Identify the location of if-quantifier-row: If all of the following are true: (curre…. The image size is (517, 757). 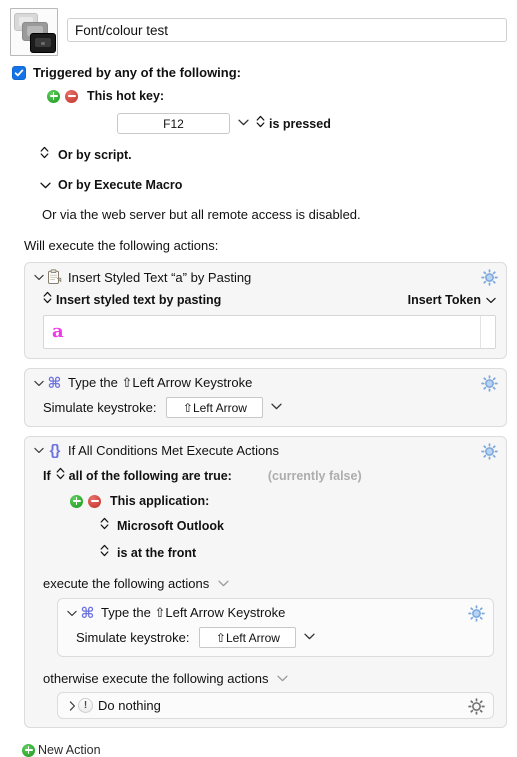
(269, 476).